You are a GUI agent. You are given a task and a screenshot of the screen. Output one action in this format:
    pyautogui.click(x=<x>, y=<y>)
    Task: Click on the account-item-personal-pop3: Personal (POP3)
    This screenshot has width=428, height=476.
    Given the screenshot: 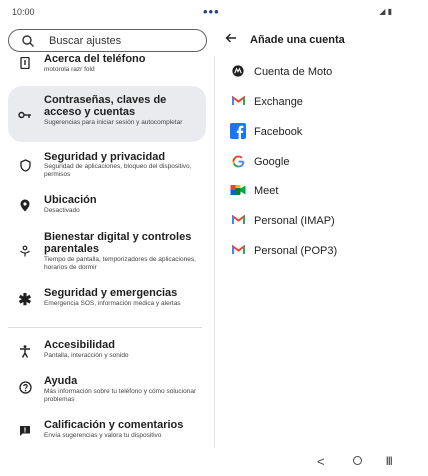 What is the action you would take?
    pyautogui.click(x=325, y=251)
    